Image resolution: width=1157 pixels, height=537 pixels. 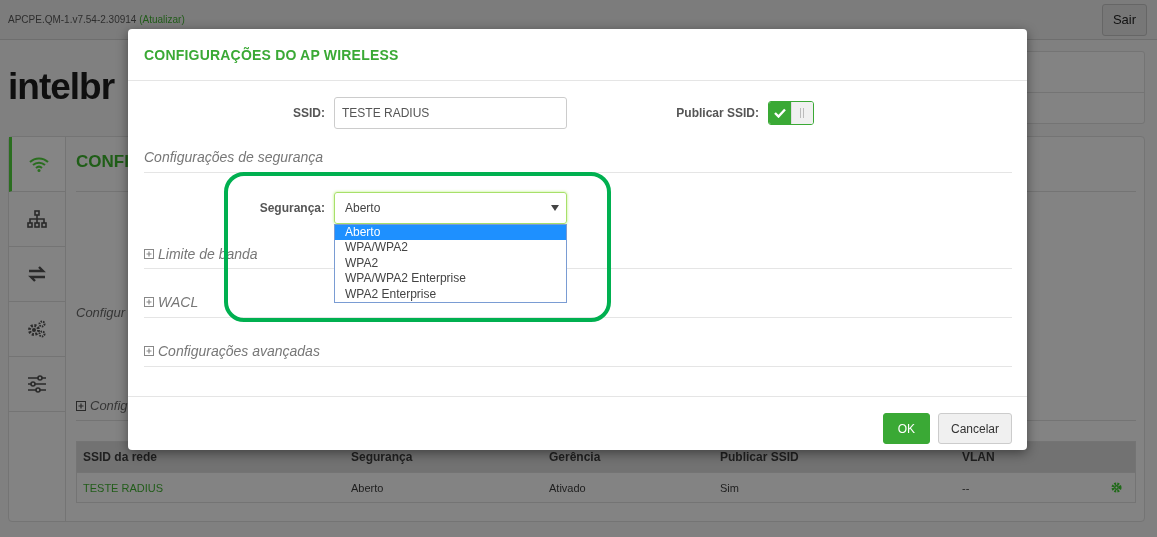 I want to click on column-header: VLAN, so click(x=979, y=457).